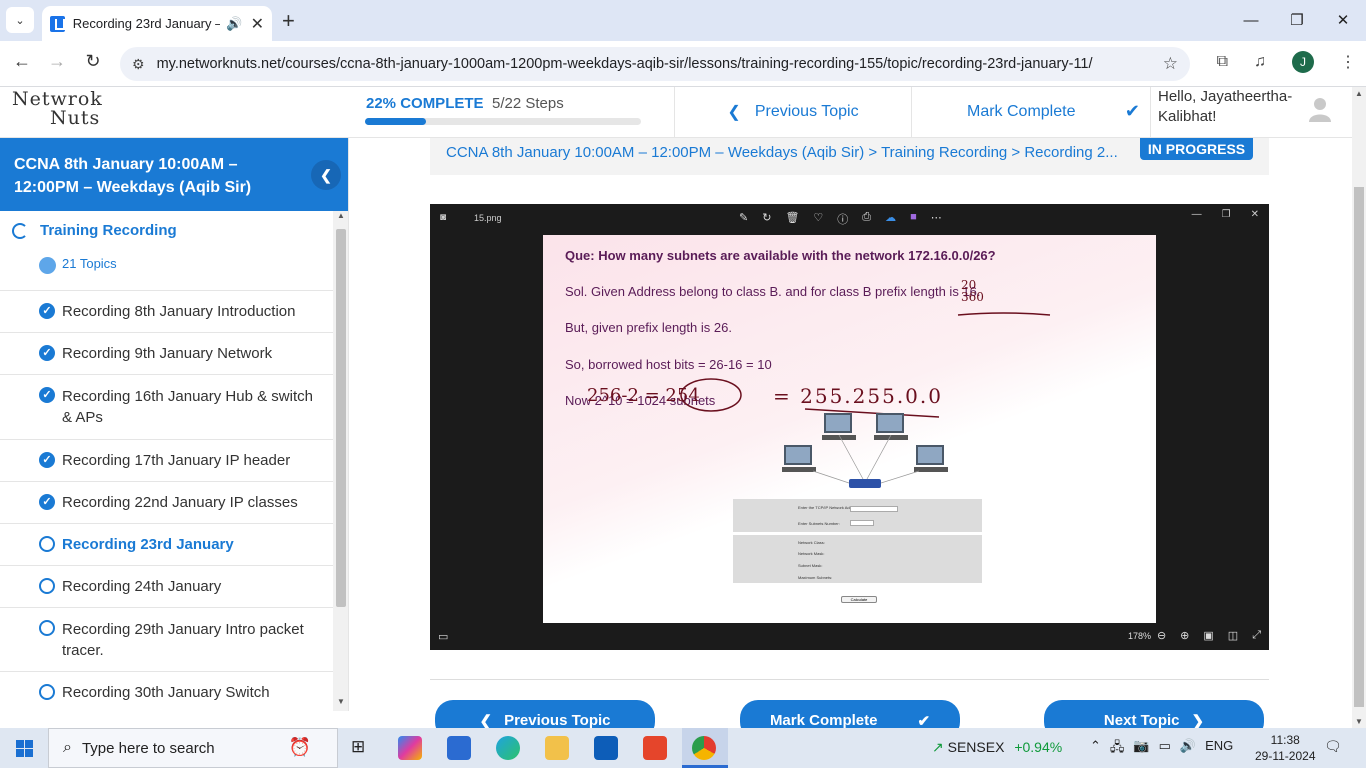  What do you see at coordinates (193, 748) in the screenshot?
I see `taskbar-search: ⌕ Type here to search ⏰` at bounding box center [193, 748].